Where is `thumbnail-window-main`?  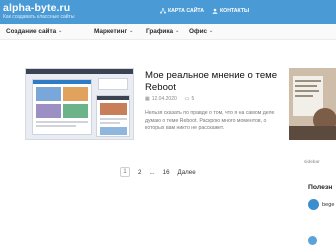 thumbnail-window-main is located at coordinates (62, 107).